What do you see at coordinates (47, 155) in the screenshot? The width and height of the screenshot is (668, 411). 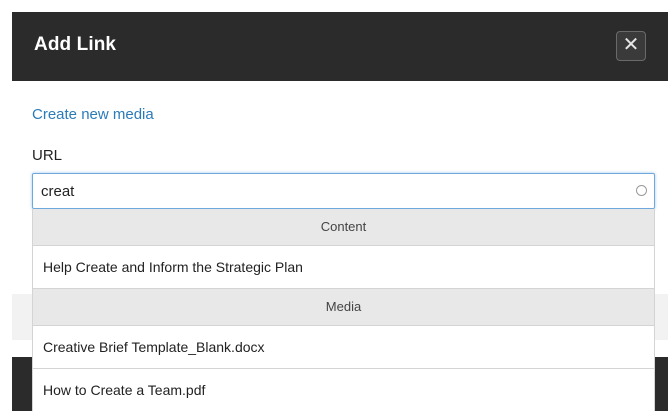 I see `url-label: URL` at bounding box center [47, 155].